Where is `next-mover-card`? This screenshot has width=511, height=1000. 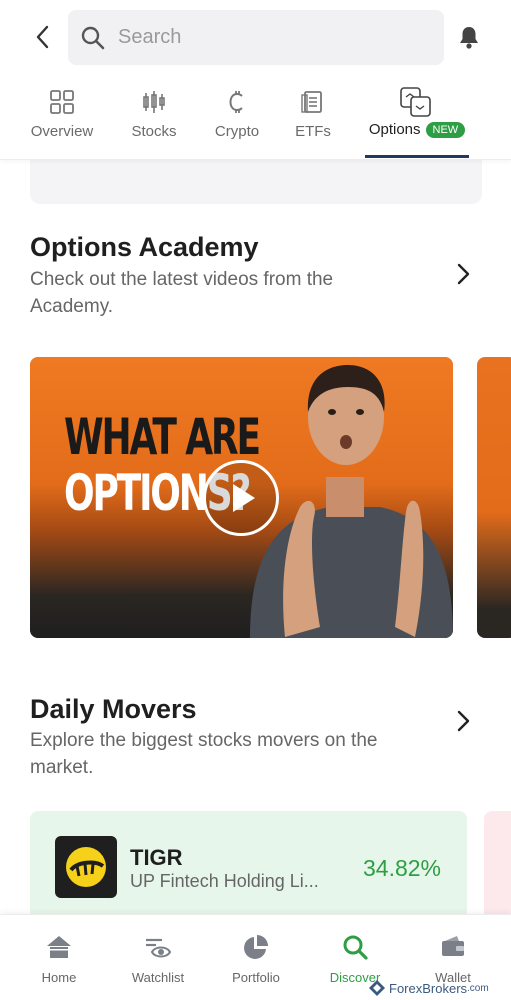 next-mover-card is located at coordinates (497, 866).